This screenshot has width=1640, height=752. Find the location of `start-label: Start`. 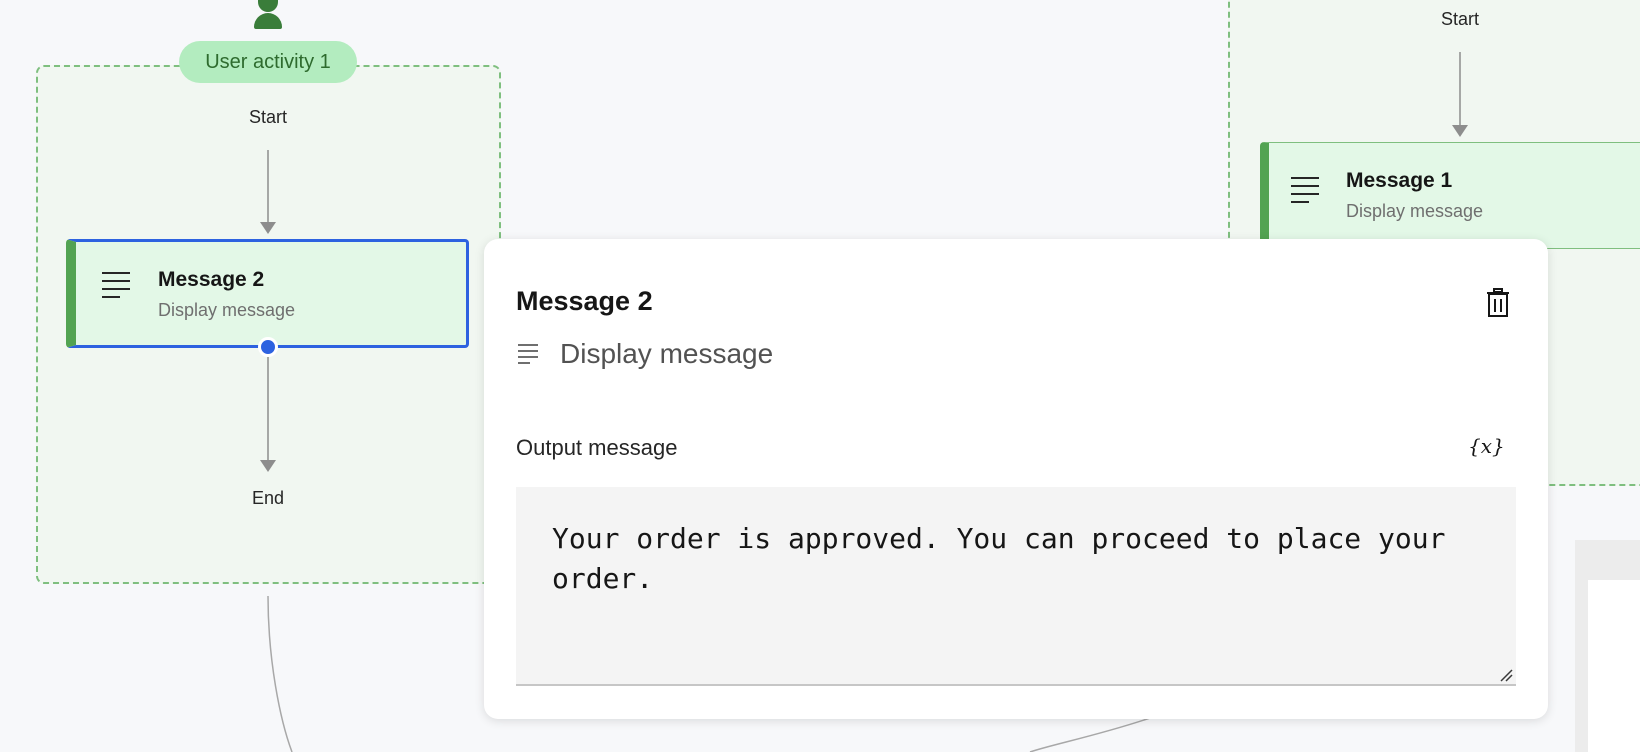

start-label: Start is located at coordinates (268, 117).